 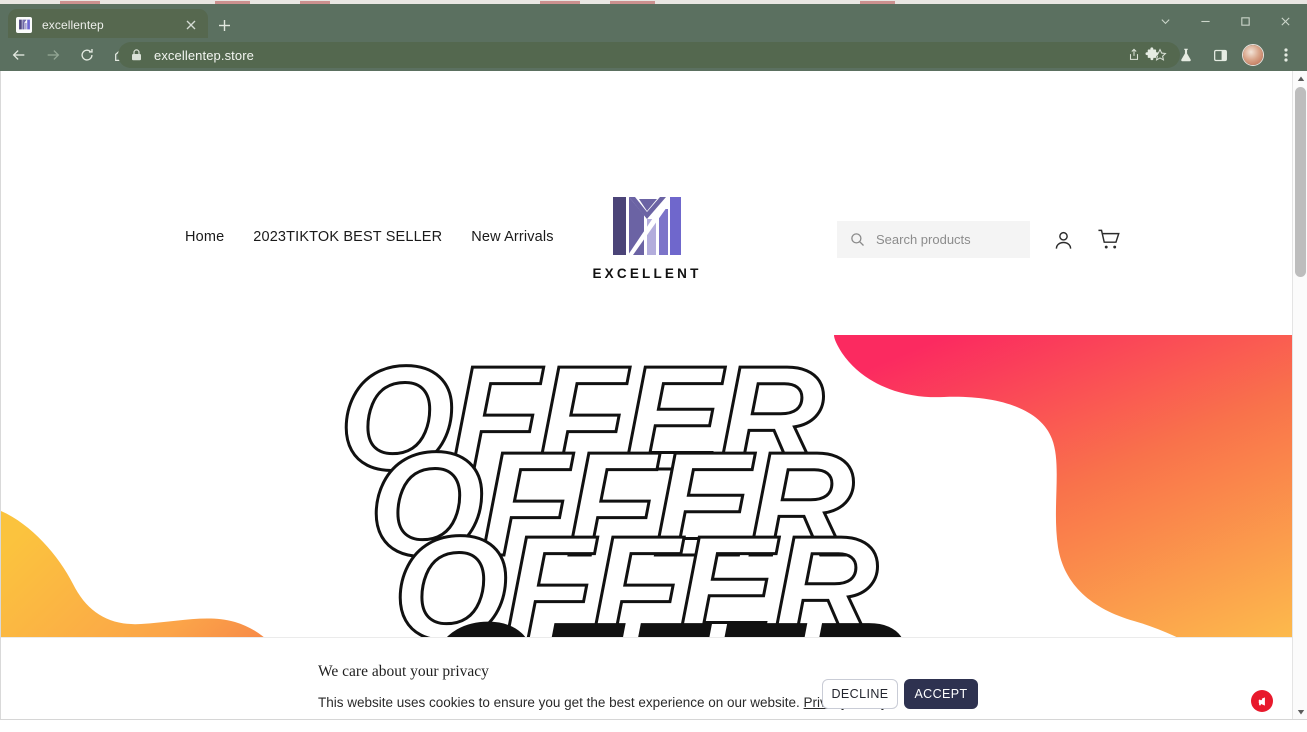 What do you see at coordinates (1300, 78) in the screenshot?
I see `scroll-up-arrow` at bounding box center [1300, 78].